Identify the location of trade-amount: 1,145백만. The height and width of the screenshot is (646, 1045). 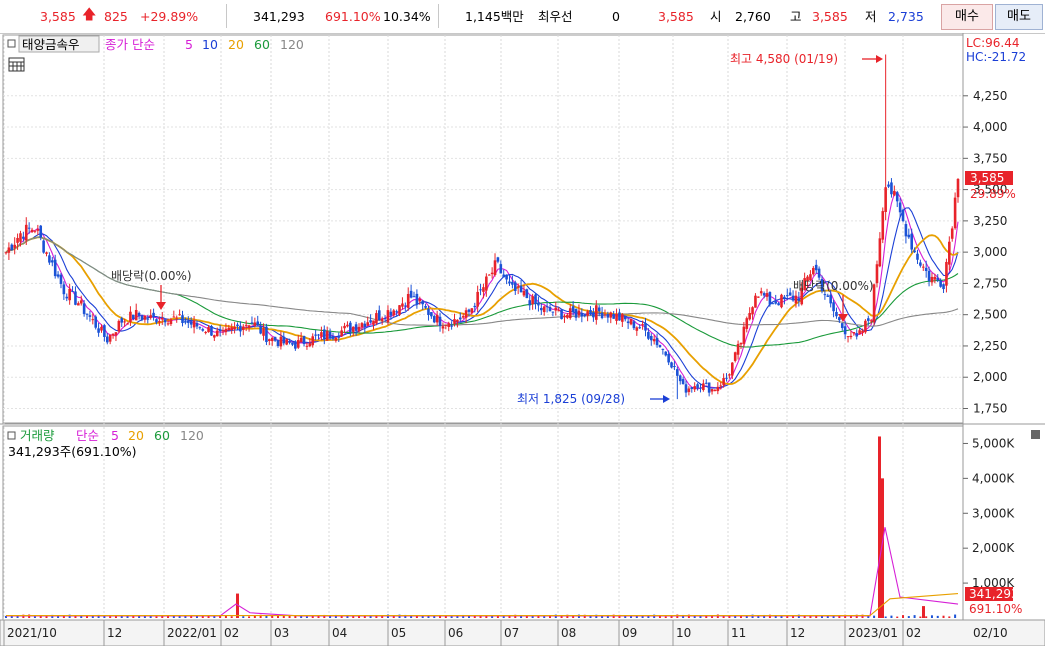
(494, 16).